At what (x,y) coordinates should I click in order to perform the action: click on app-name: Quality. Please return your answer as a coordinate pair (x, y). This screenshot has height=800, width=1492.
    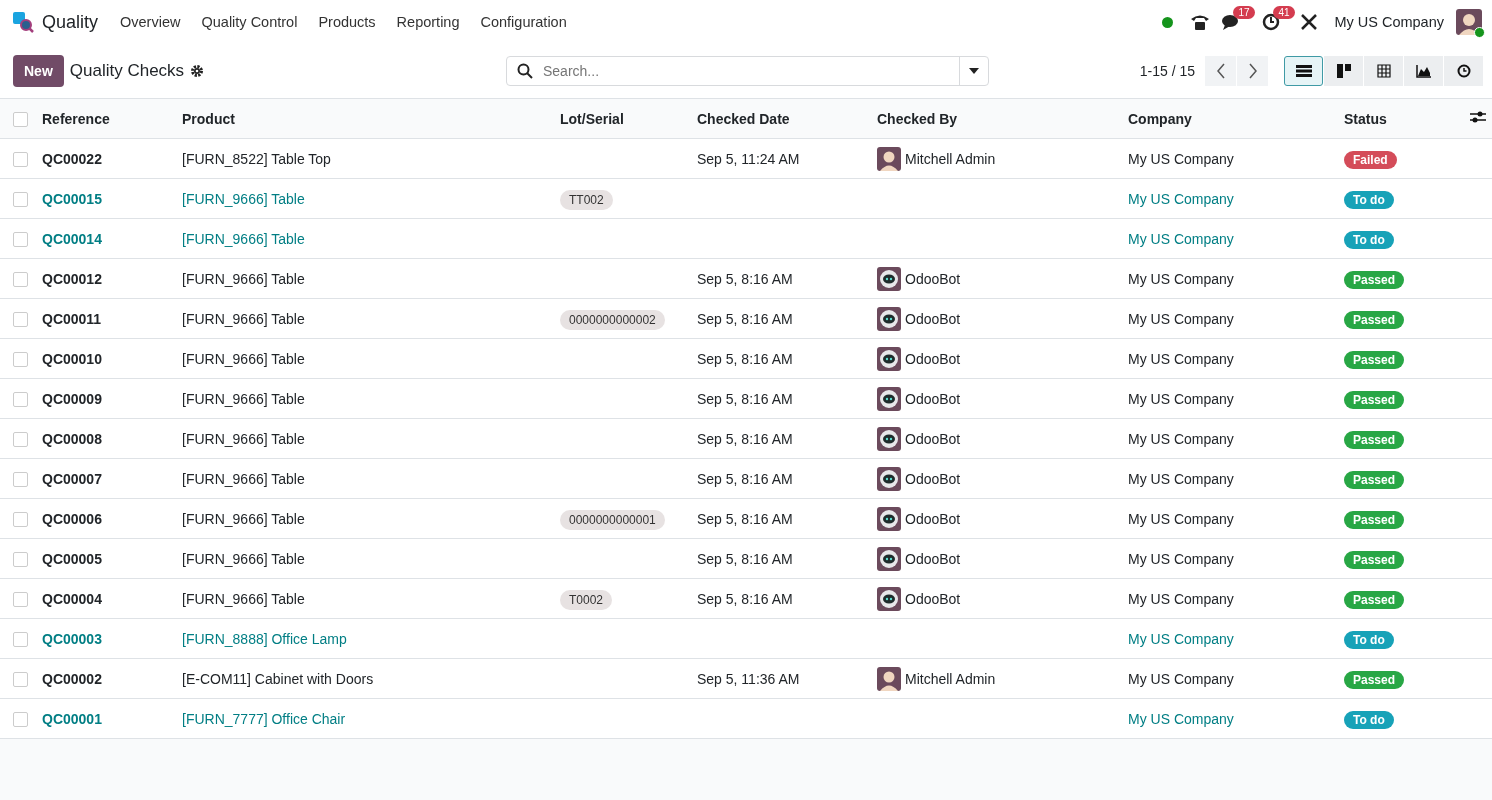
    Looking at the image, I should click on (70, 22).